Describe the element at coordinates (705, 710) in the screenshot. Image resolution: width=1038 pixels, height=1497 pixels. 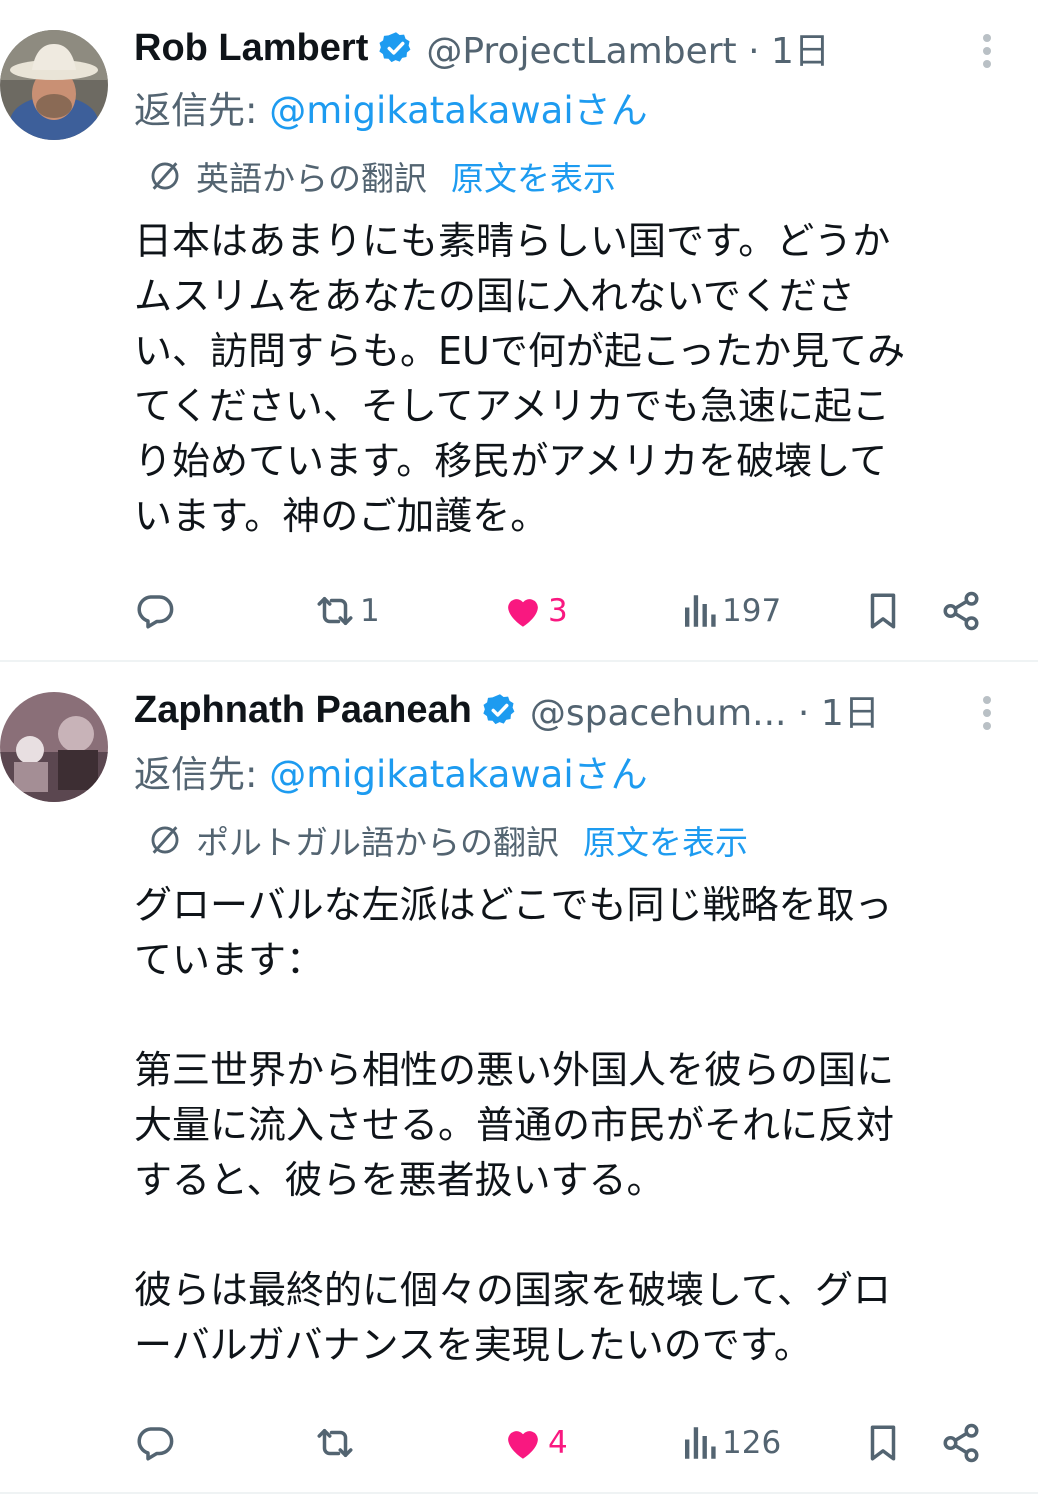
I see `author-handle: @spacehum... · 1日` at that location.